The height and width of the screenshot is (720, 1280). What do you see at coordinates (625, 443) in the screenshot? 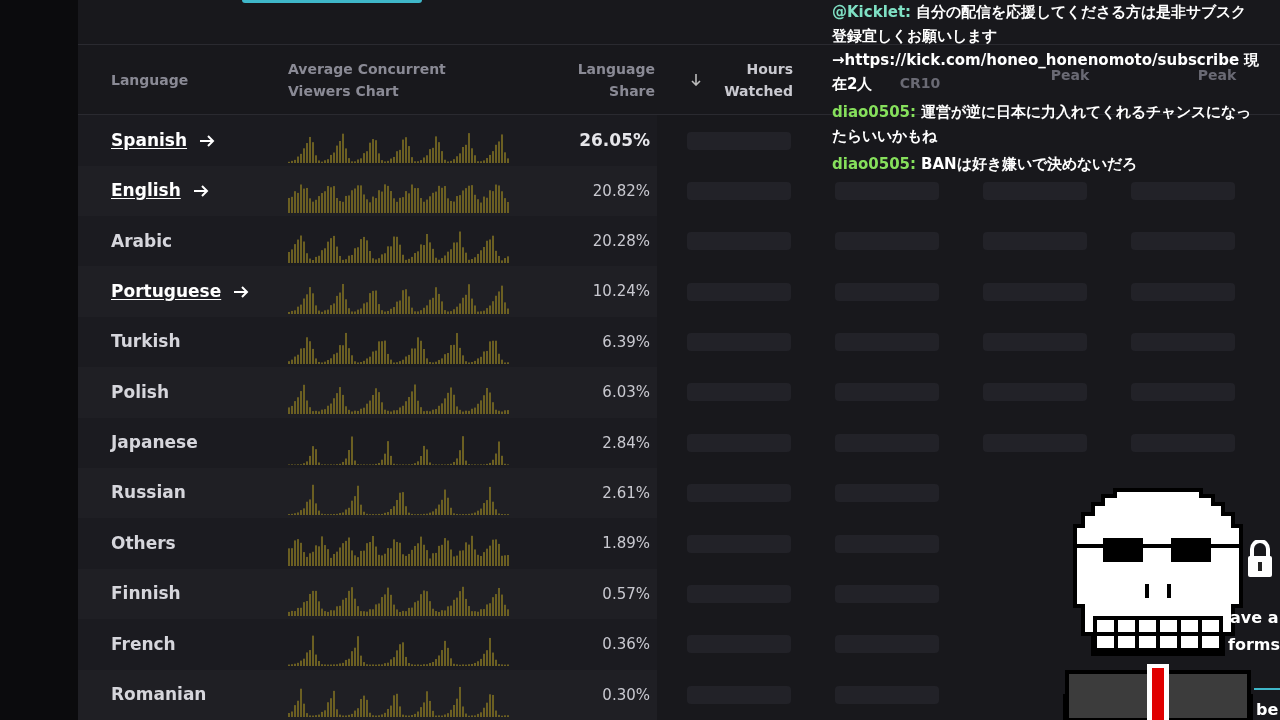
I see `share-value: 2.84%` at bounding box center [625, 443].